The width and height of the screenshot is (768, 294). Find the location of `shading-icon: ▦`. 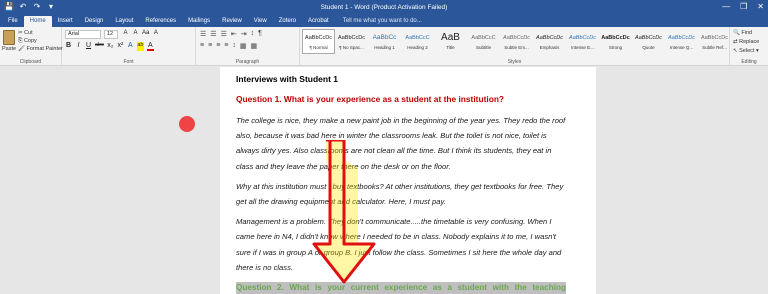

shading-icon: ▦ is located at coordinates (243, 46).